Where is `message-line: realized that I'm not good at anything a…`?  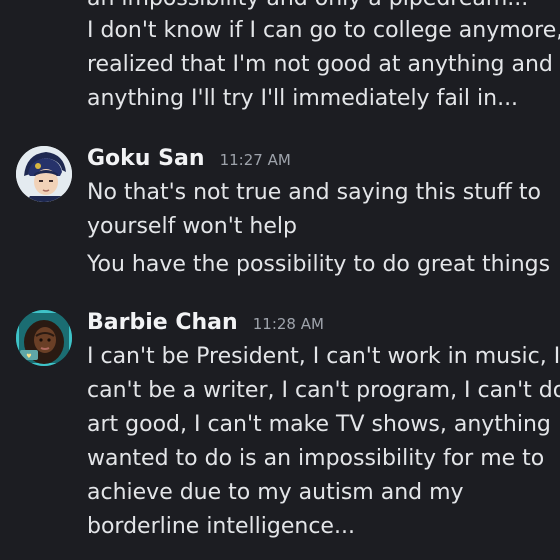 message-line: realized that I'm not good at anything a… is located at coordinates (320, 64).